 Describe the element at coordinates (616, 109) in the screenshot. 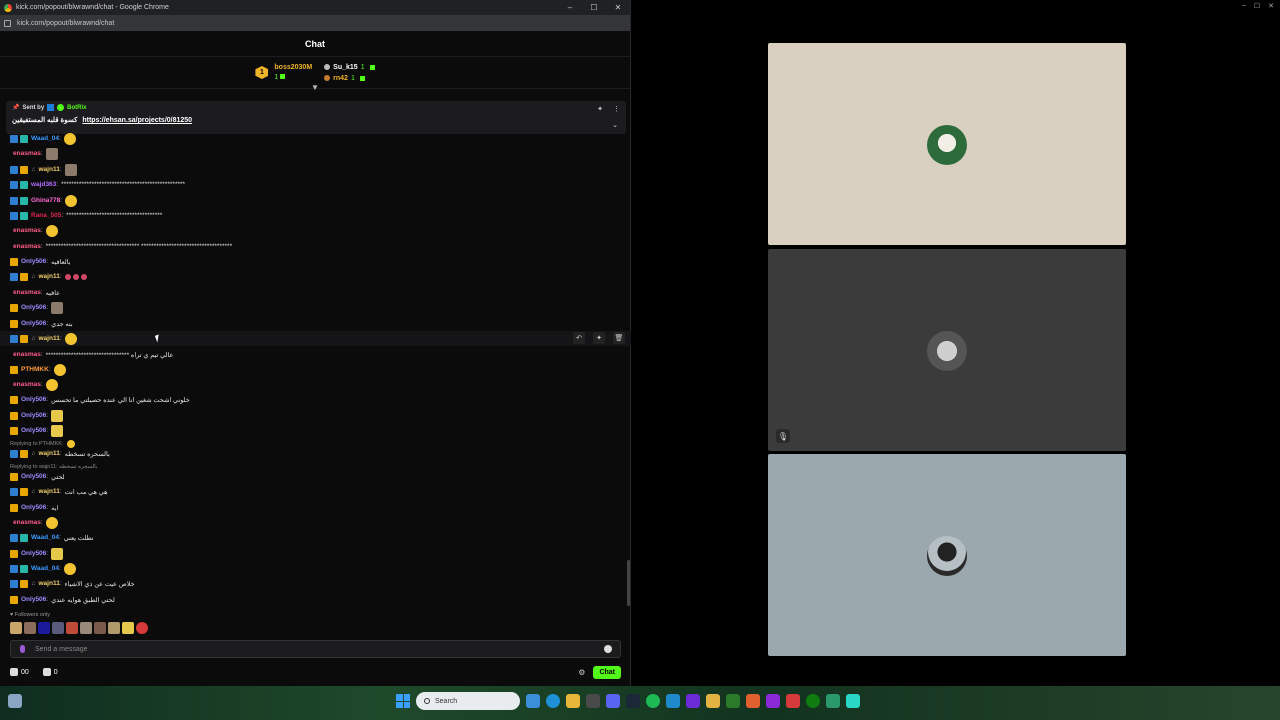

I see `more-options-icon: ⋮` at that location.